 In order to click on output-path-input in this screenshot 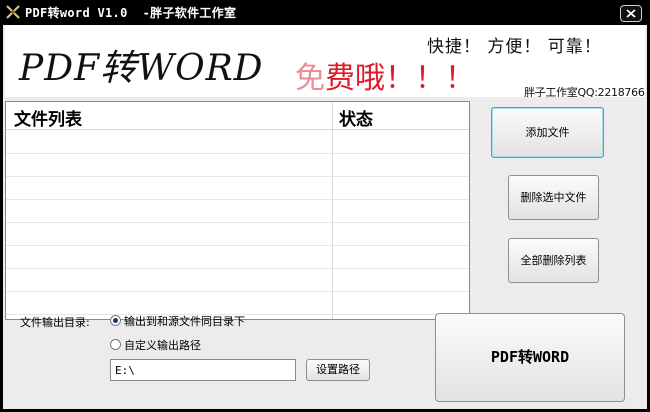, I will do `click(203, 370)`.